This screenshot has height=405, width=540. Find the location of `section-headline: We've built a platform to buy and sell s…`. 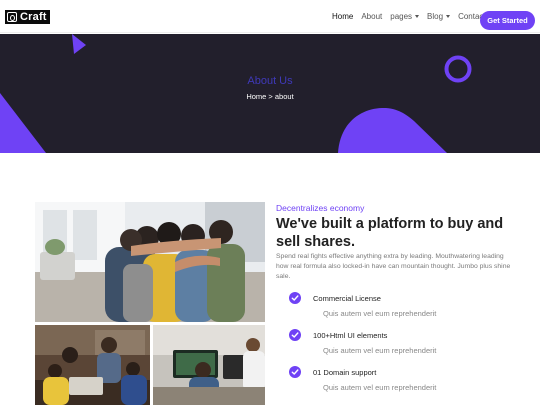

section-headline: We've built a platform to buy and sell s… is located at coordinates (390, 233).